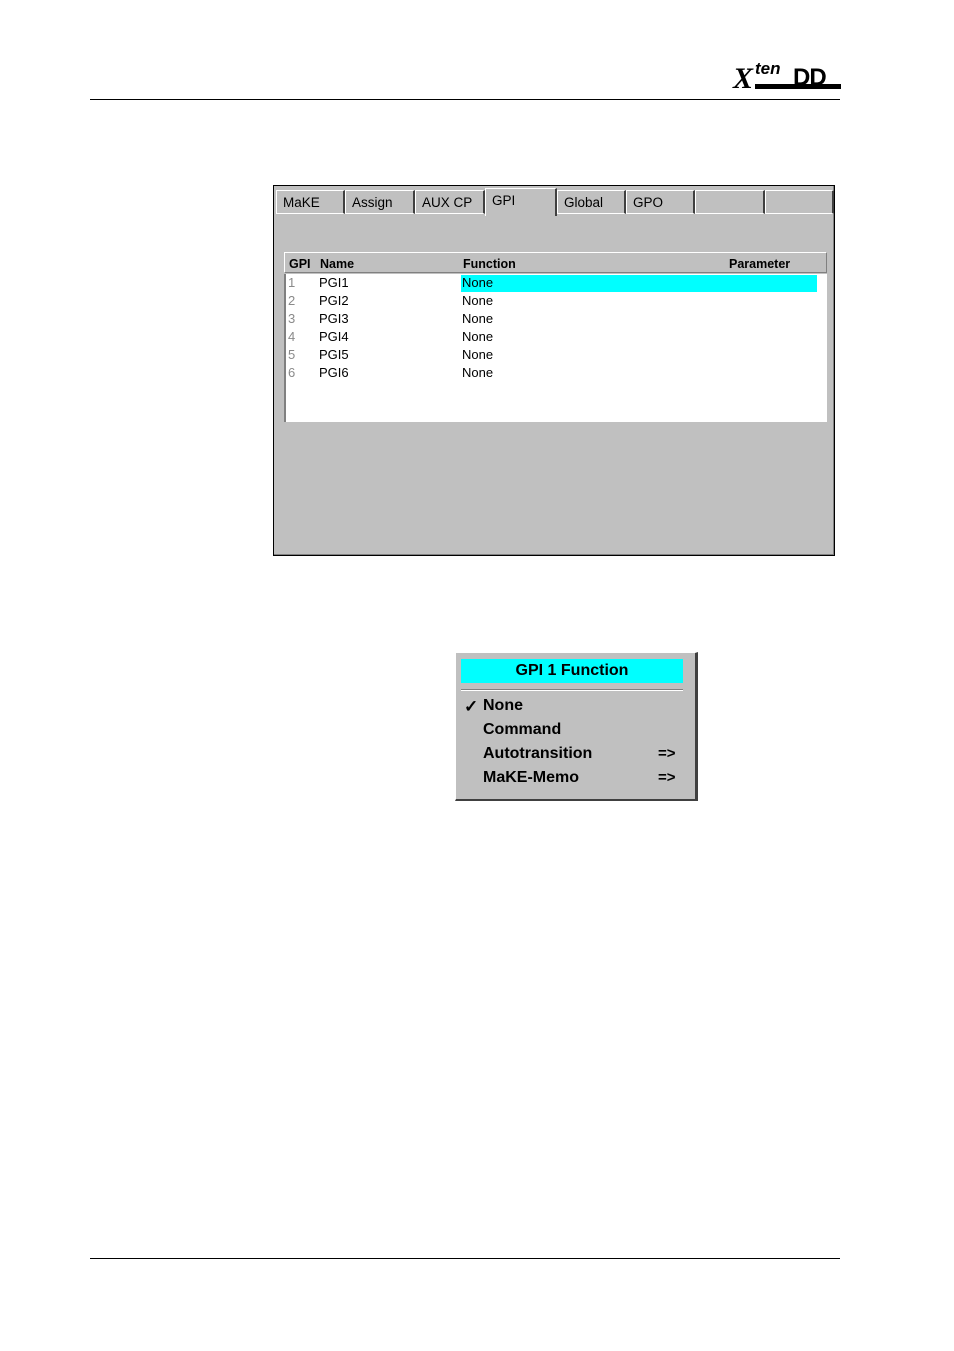 This screenshot has height=1351, width=954. What do you see at coordinates (301, 202) in the screenshot?
I see `tab-label: MaKE` at bounding box center [301, 202].